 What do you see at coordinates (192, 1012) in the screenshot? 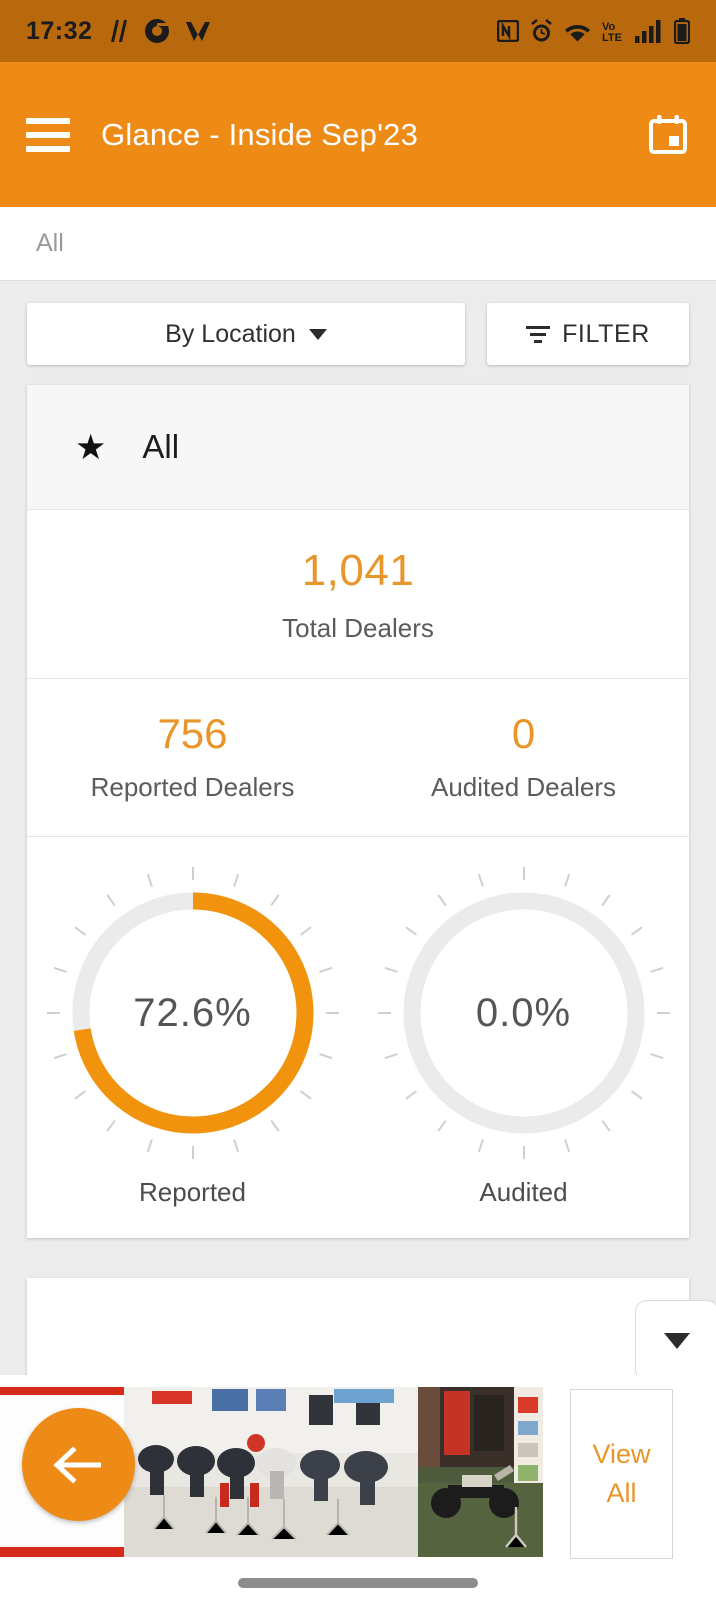
I see `reported-gauge-value: 72.6%` at bounding box center [192, 1012].